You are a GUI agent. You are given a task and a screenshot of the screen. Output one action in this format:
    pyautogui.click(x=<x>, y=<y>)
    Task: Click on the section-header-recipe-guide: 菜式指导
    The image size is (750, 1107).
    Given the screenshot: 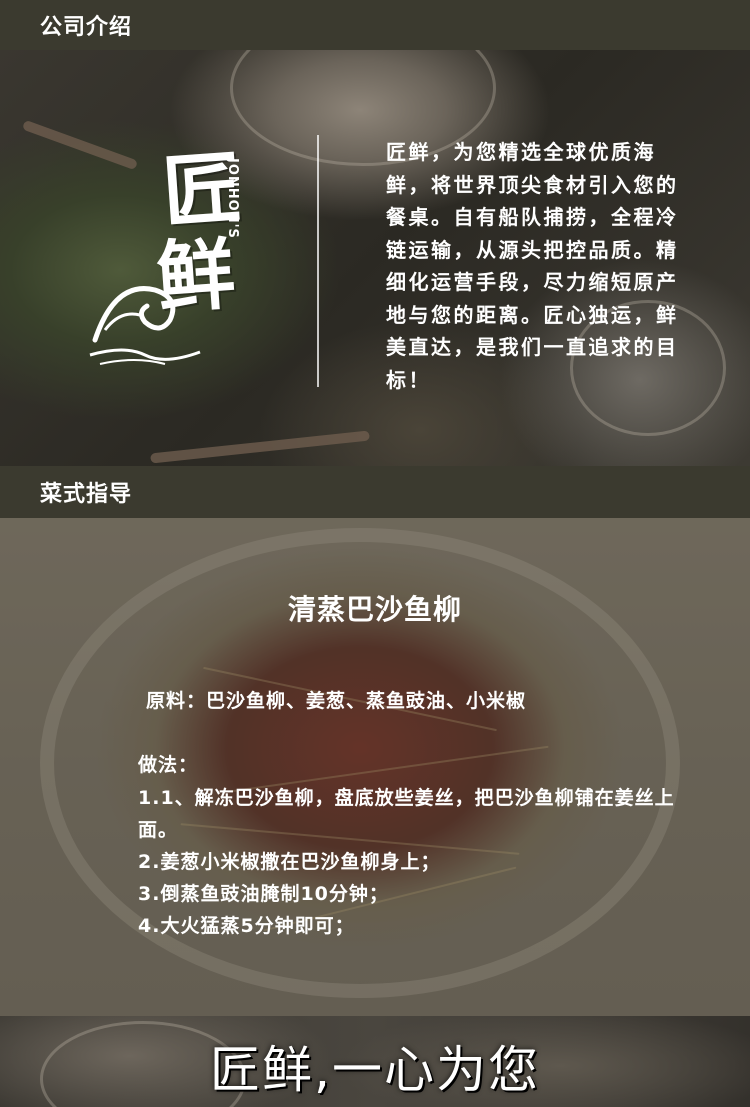 What is the action you would take?
    pyautogui.click(x=375, y=492)
    